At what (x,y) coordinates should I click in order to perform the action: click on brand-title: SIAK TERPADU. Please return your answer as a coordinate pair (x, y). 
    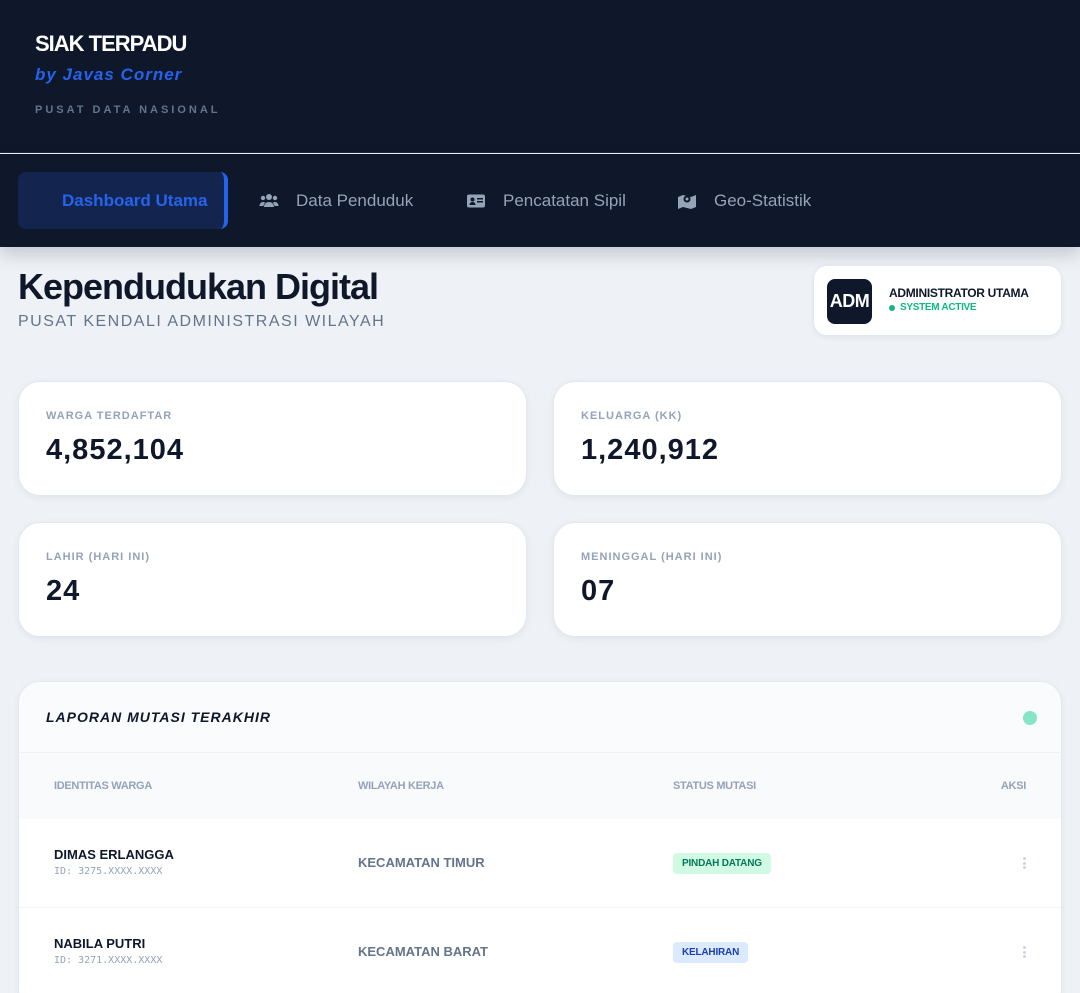
    Looking at the image, I should click on (111, 44).